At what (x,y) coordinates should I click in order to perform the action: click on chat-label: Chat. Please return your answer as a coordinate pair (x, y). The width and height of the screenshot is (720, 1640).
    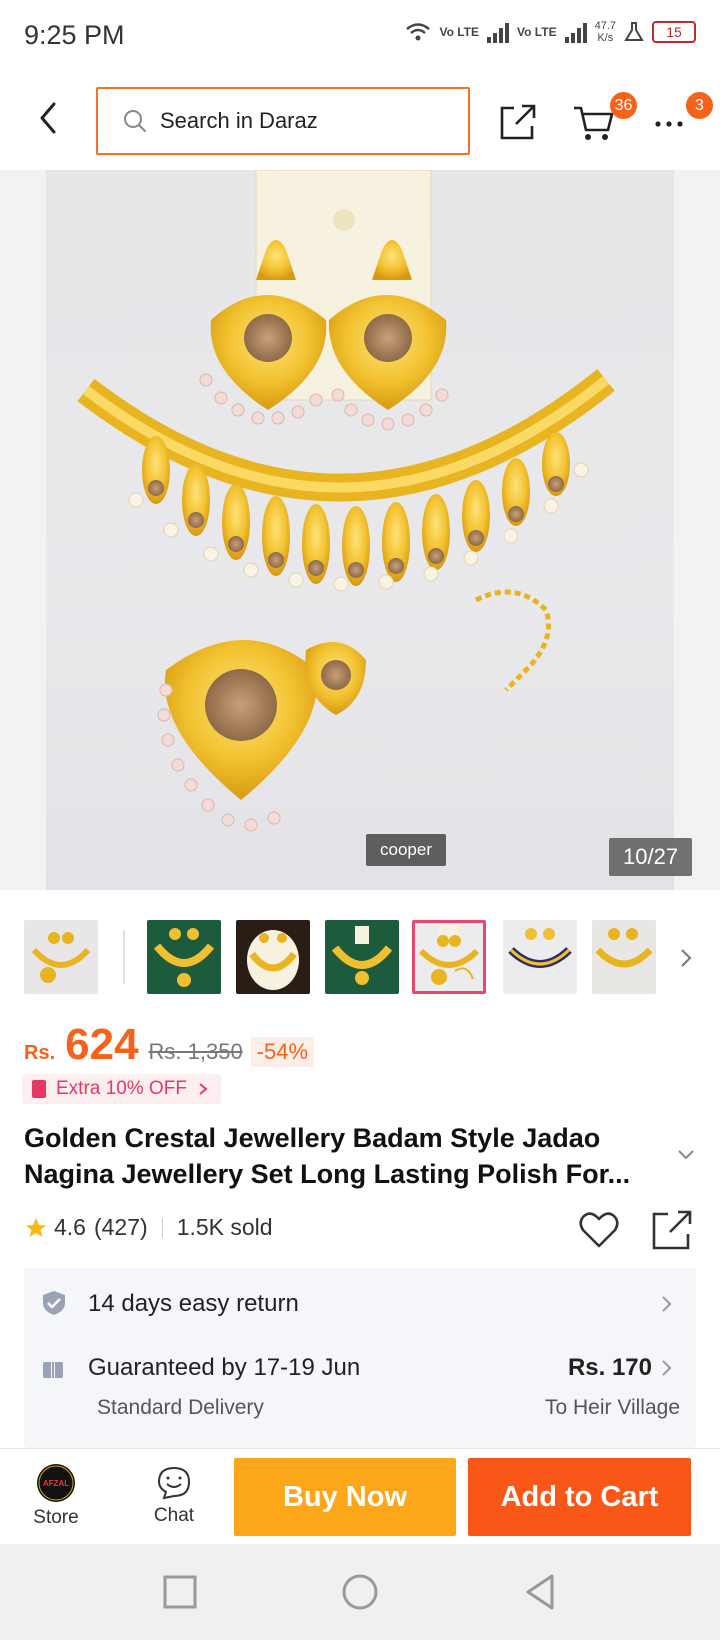
    Looking at the image, I should click on (174, 1515).